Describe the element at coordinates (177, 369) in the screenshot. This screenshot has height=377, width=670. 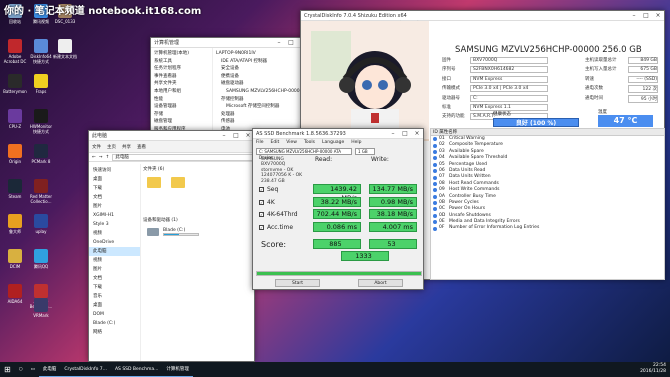
I see `taskbar-app: 计算机管理` at that location.